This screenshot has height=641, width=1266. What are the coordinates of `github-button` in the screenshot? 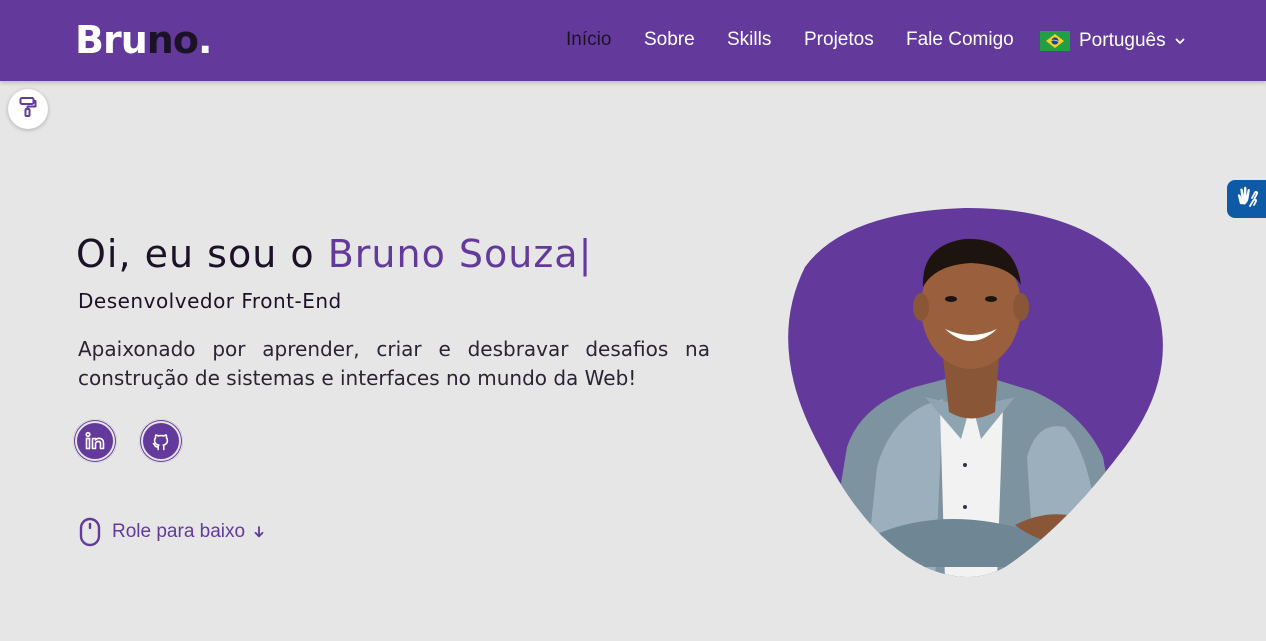 It's located at (161, 441).